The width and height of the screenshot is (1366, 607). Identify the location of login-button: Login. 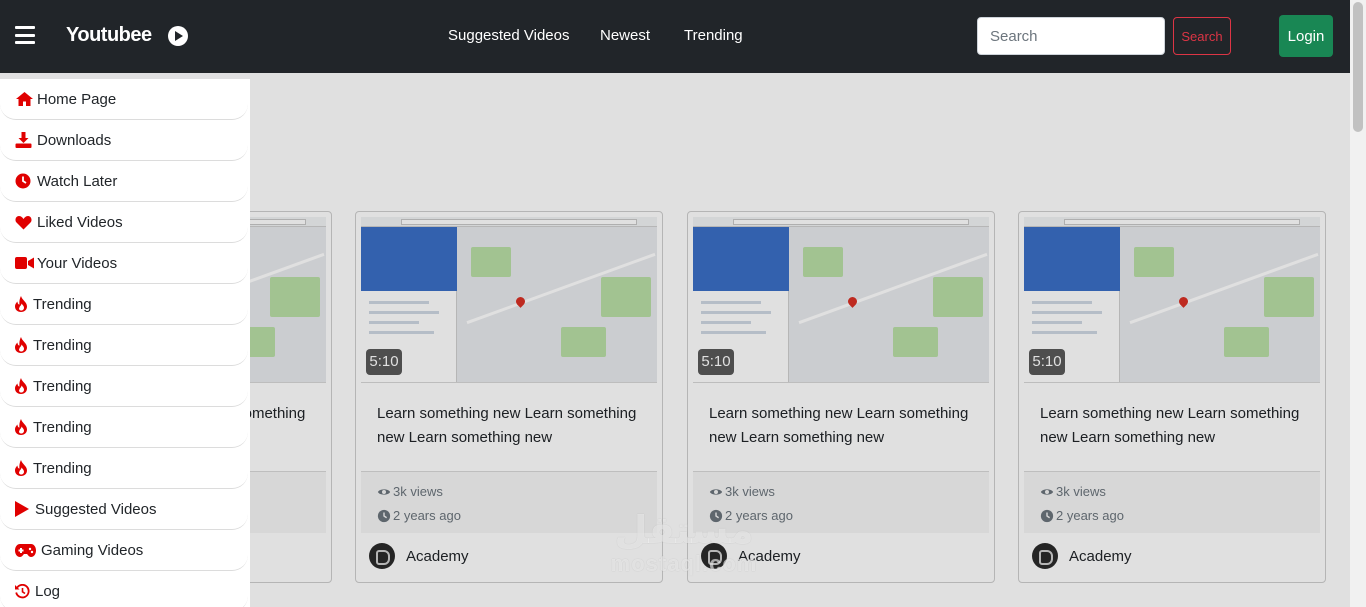
(1306, 36).